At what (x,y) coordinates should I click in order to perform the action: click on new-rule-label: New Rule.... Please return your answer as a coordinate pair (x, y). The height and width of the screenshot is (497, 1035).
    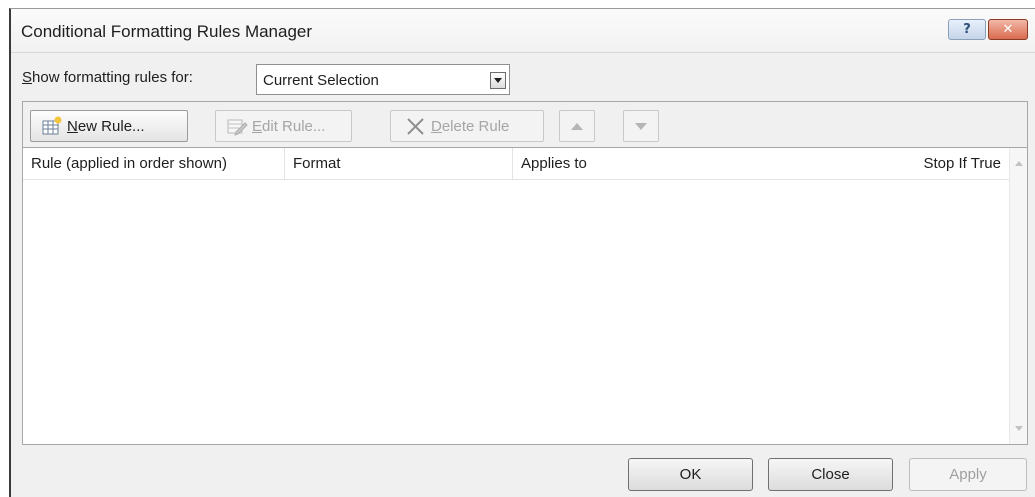
    Looking at the image, I should click on (106, 126).